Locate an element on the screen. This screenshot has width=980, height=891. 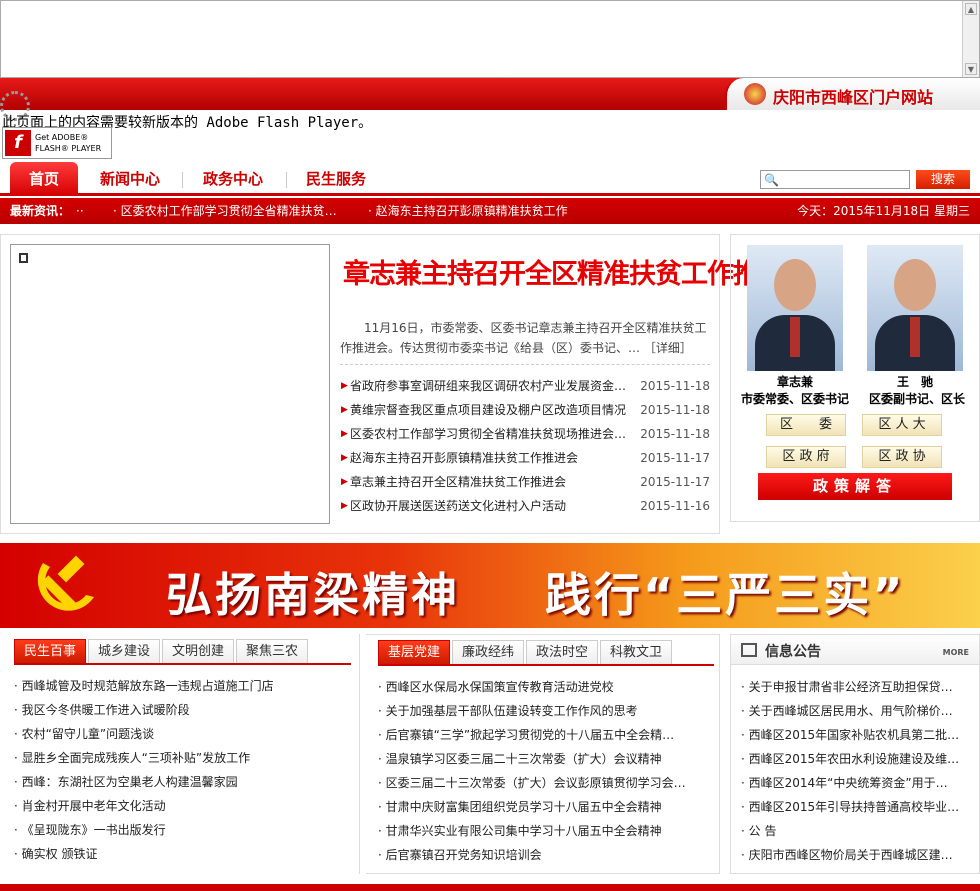
search-button: 搜索 is located at coordinates (943, 179).